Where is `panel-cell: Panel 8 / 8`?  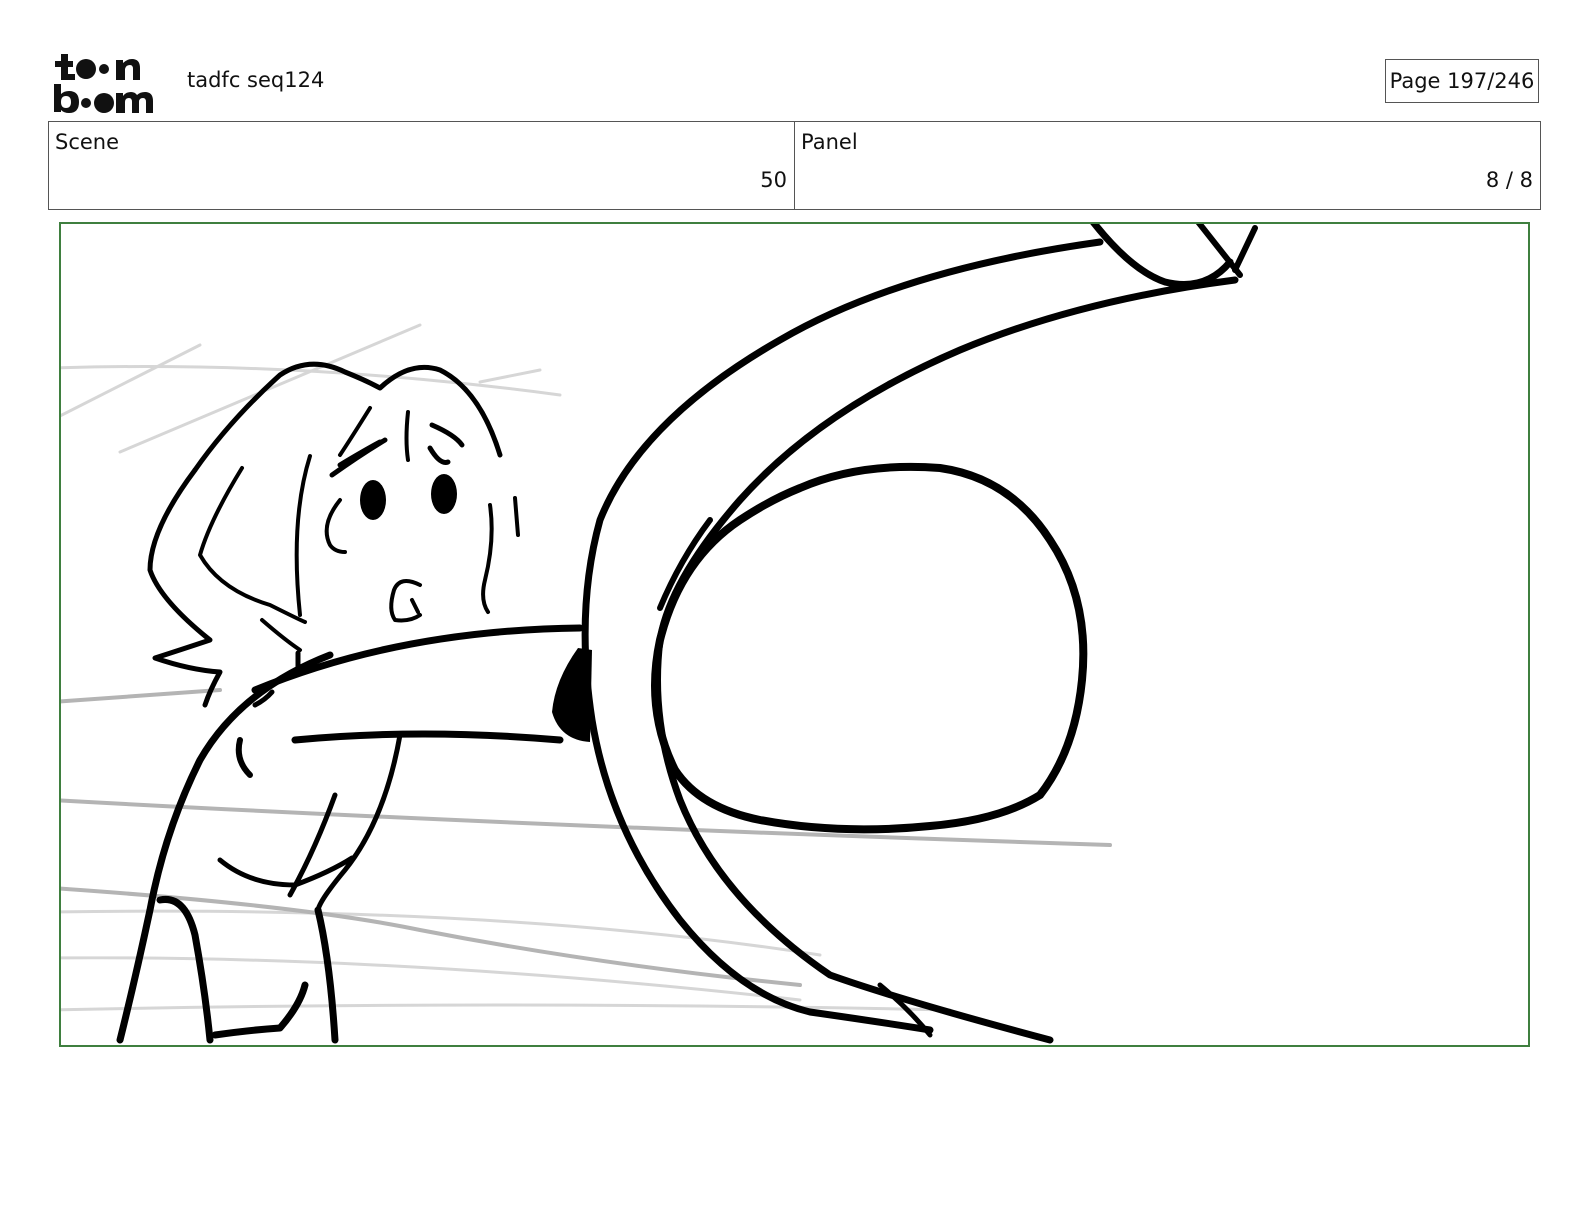 panel-cell: Panel 8 / 8 is located at coordinates (1167, 165).